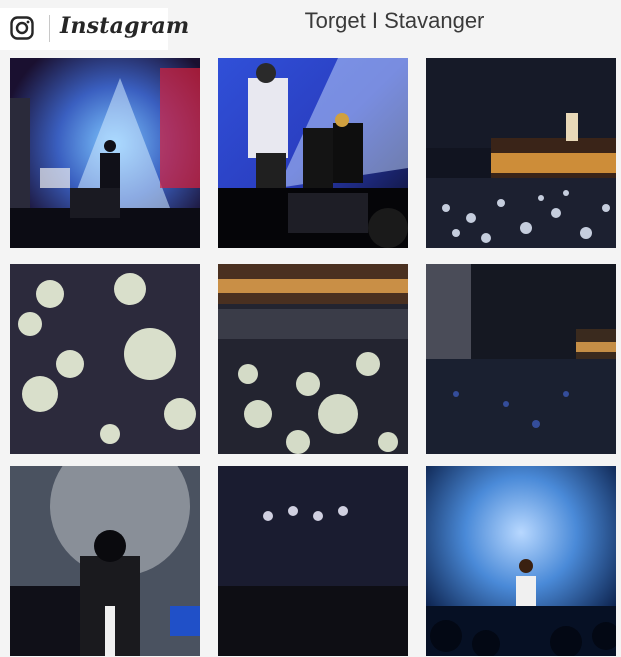  I want to click on location-title: Torget I Stavanger, so click(394, 20).